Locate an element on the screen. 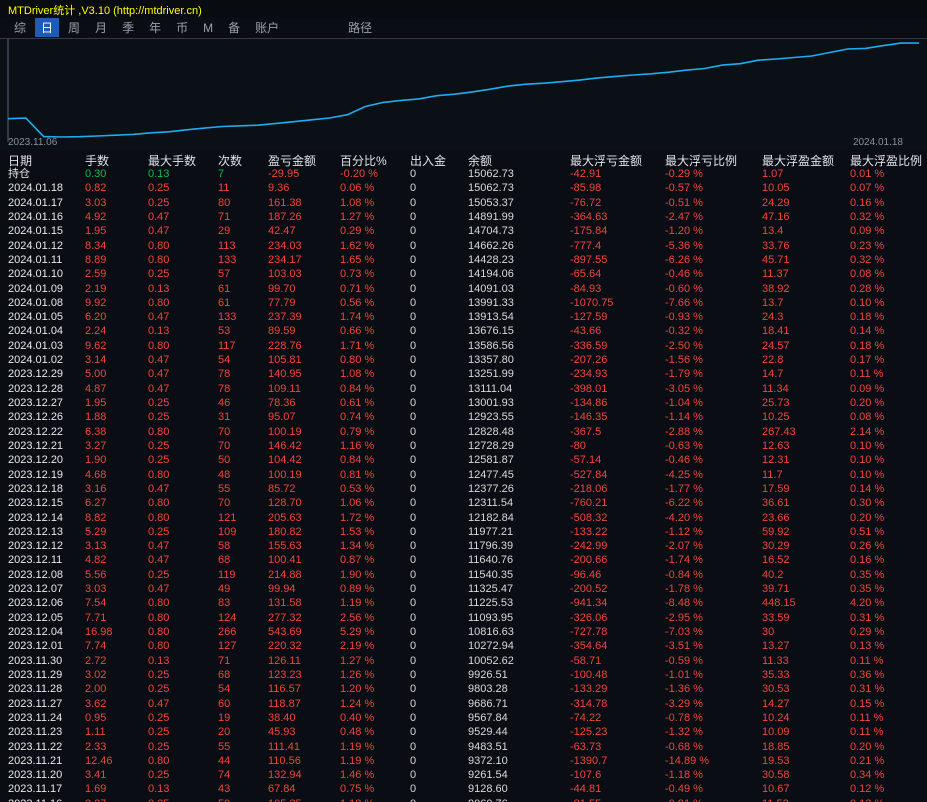  table-cell: 2023.12.07 is located at coordinates (36, 589).